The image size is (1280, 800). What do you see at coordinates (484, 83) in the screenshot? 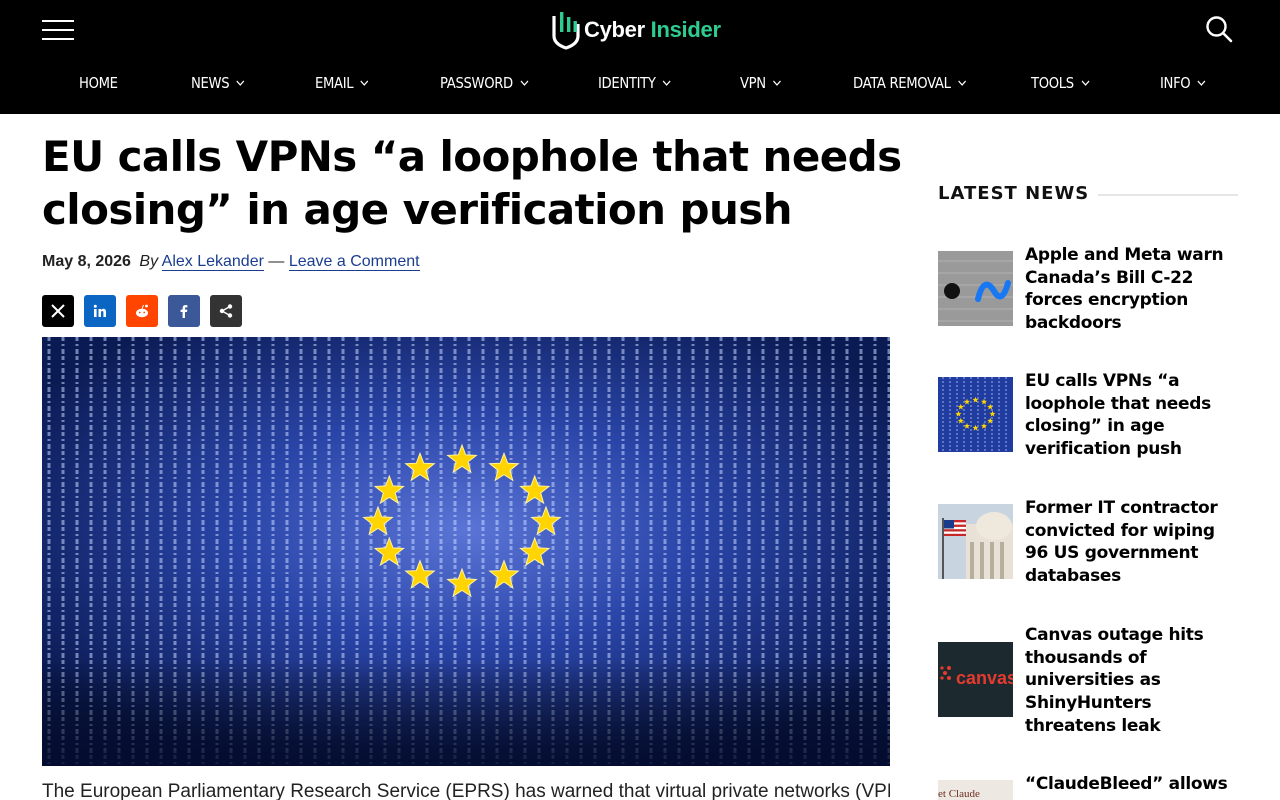
I see `nav-item-password: PASSWORD` at bounding box center [484, 83].